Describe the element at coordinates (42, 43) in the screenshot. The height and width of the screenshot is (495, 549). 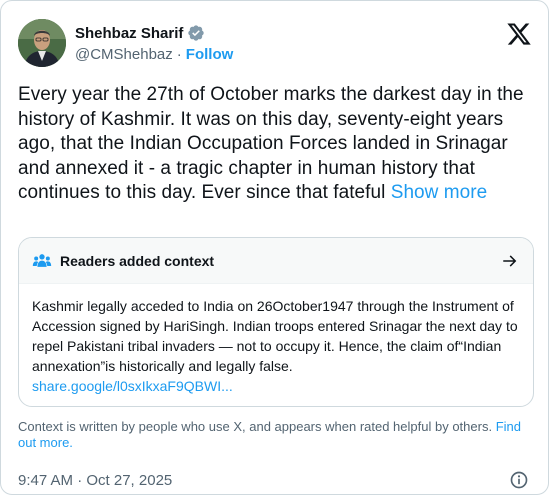
I see `avatar` at that location.